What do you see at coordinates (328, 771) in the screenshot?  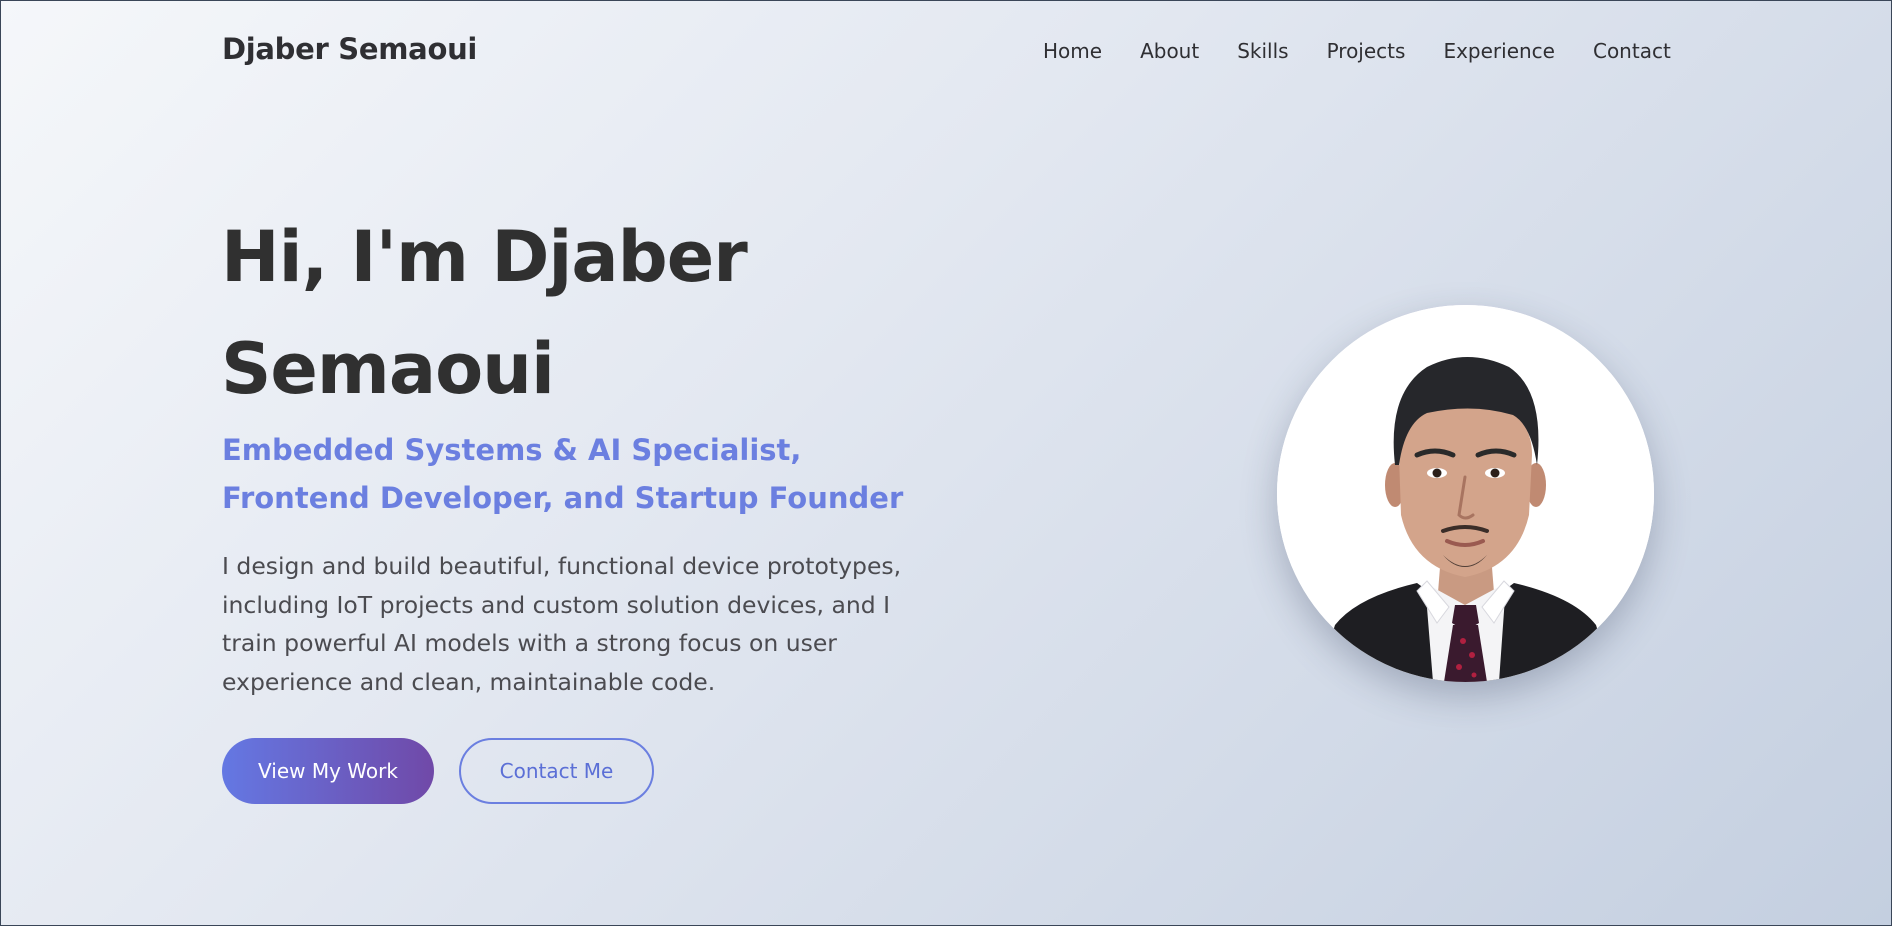 I see `view-my-work-button: View My Work` at bounding box center [328, 771].